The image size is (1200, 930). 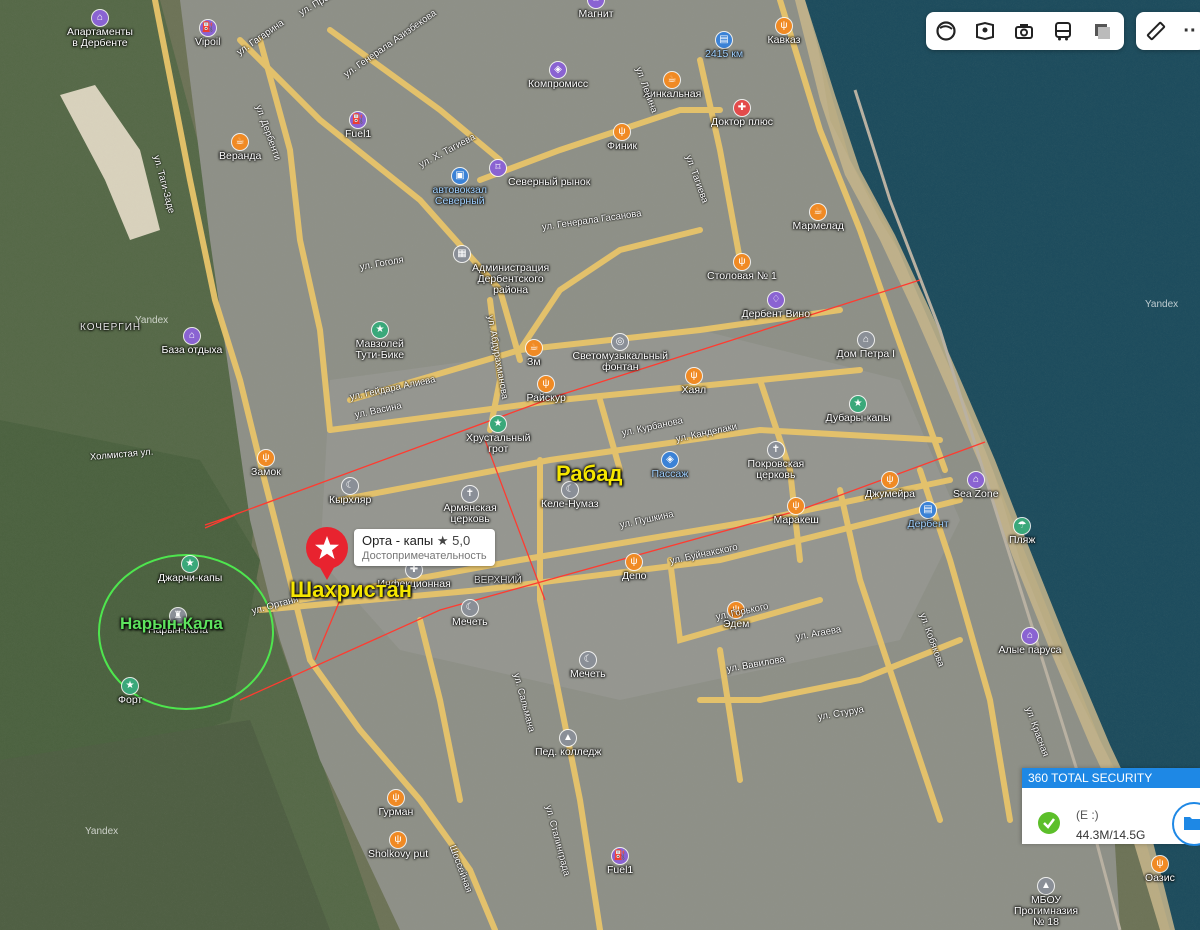 I want to click on poi-label-dzhumeira: Джумейра, so click(x=890, y=494).